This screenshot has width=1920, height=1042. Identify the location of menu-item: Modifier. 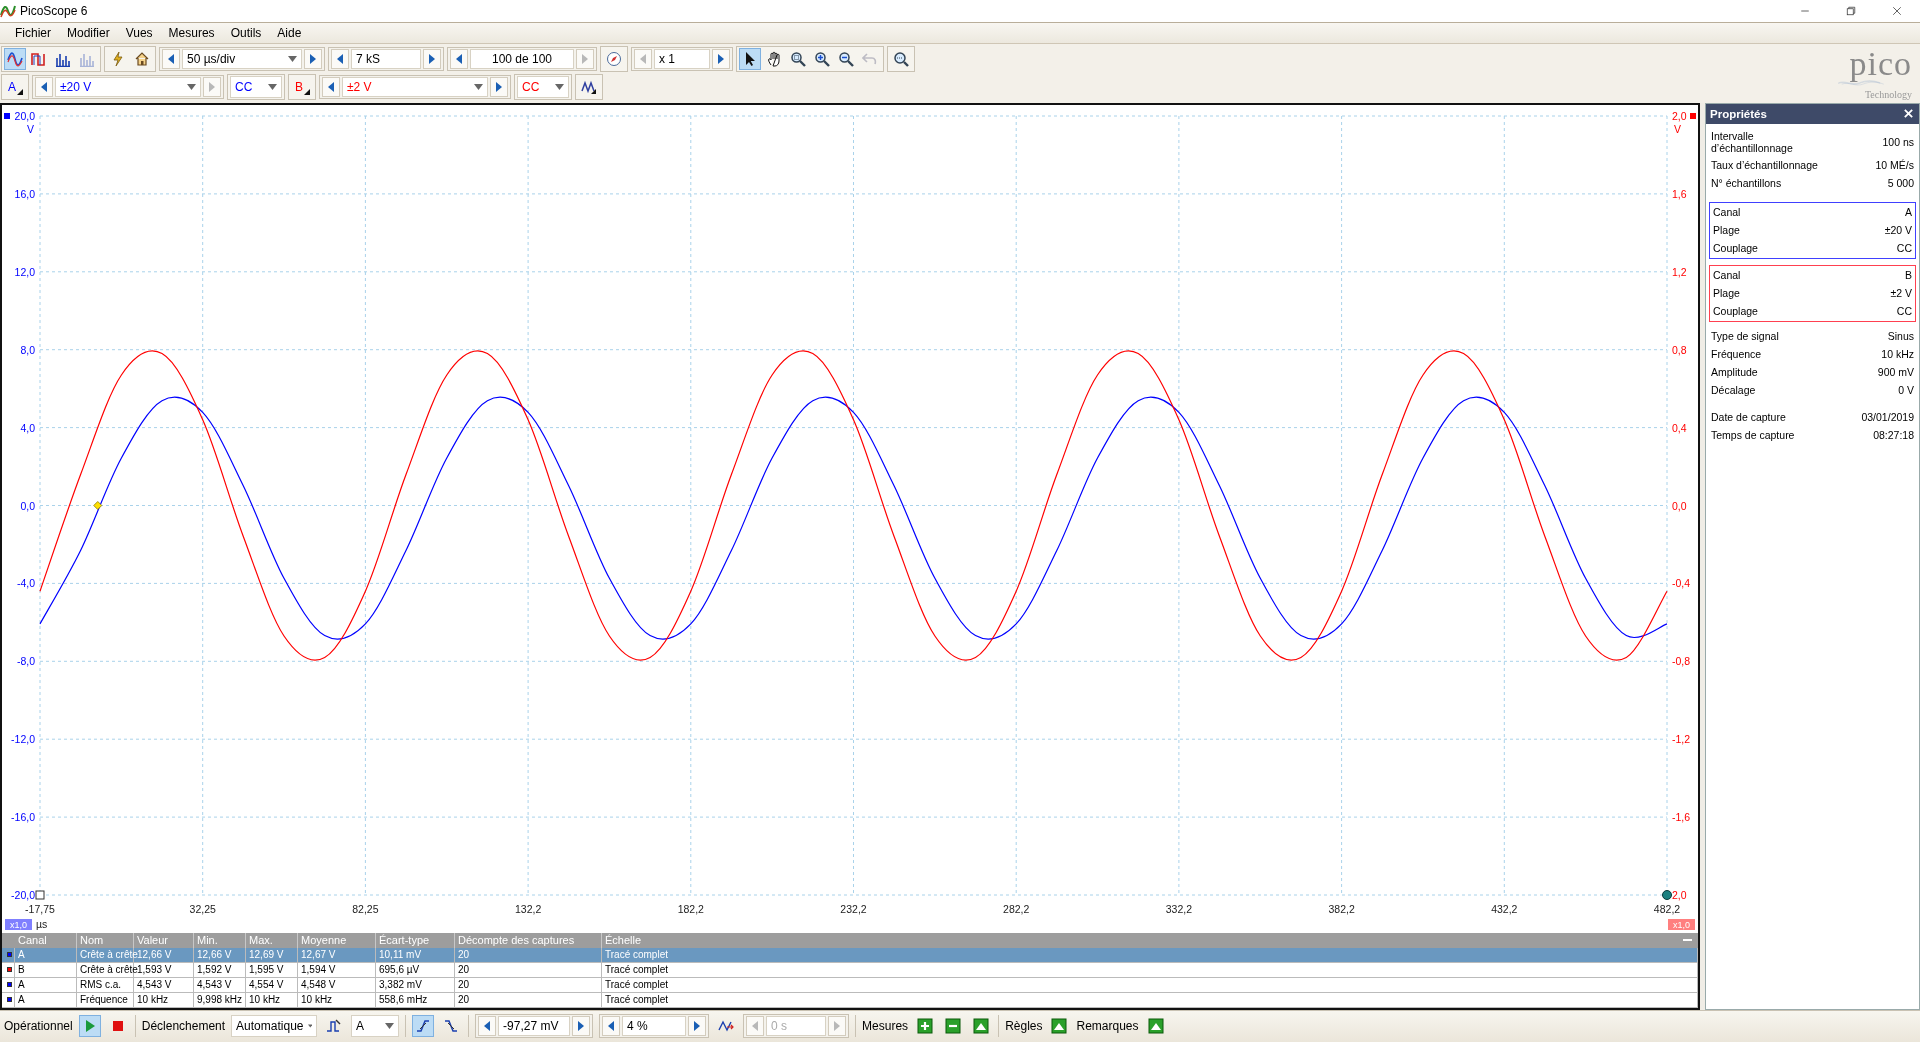
(88, 33).